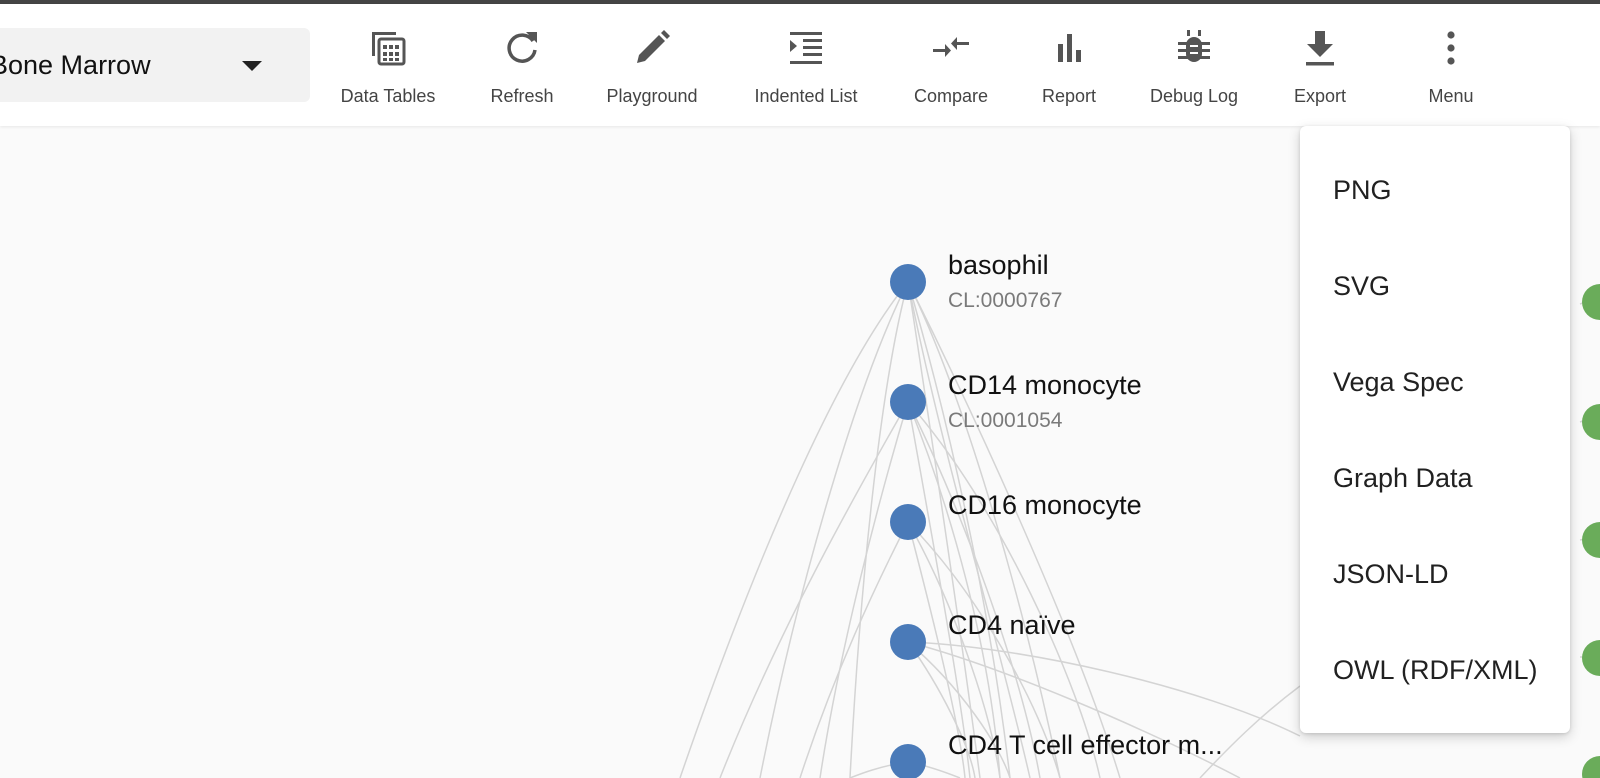 Image resolution: width=1600 pixels, height=778 pixels. I want to click on indented-list-button: Indented List, so click(806, 70).